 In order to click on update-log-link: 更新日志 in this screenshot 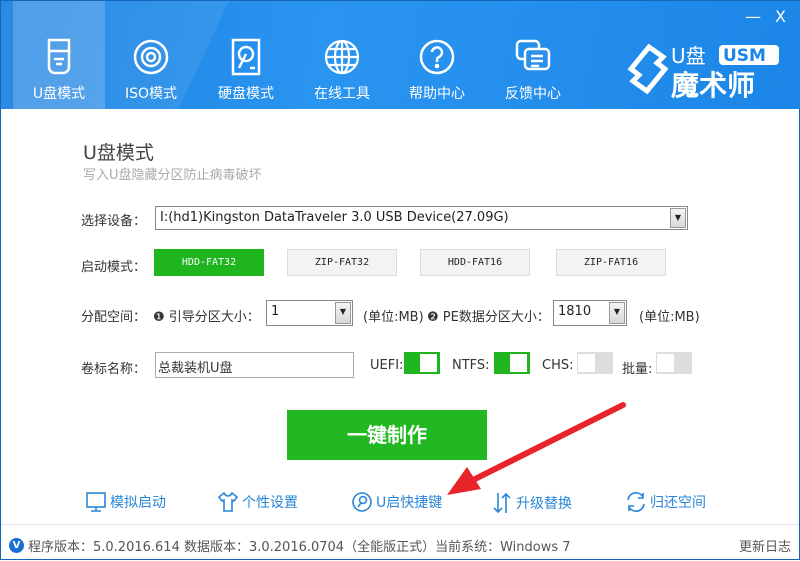, I will do `click(765, 545)`.